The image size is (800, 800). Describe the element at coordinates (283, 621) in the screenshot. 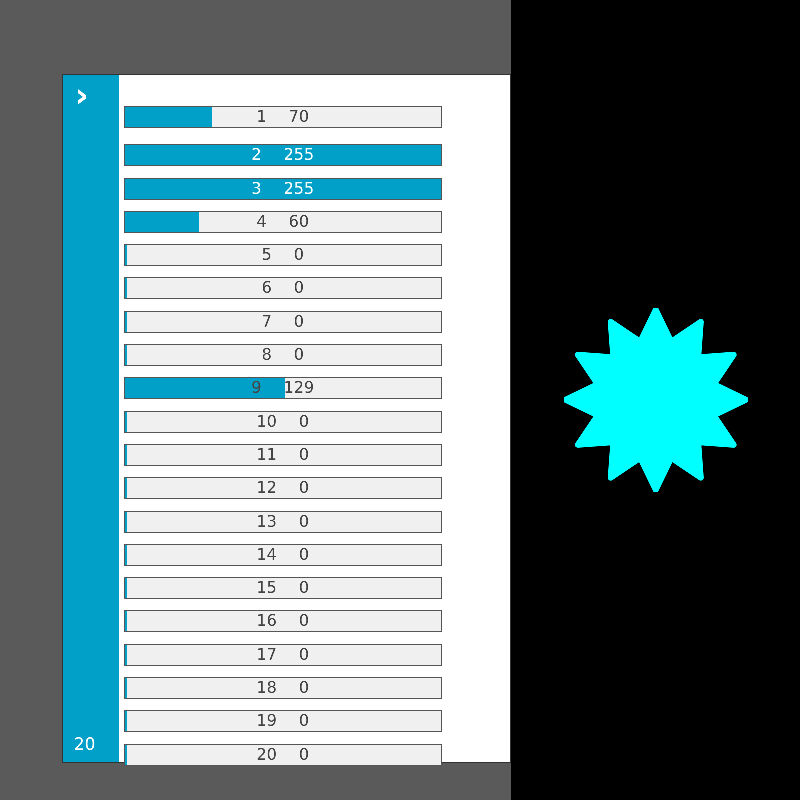

I see `channel-bar: 16 0` at that location.